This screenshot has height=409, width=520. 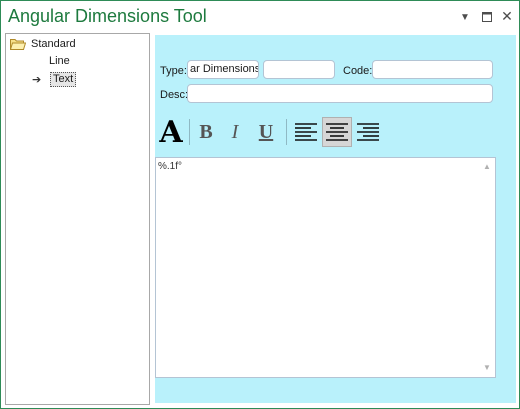 I want to click on align-left-icon, so click(x=306, y=132).